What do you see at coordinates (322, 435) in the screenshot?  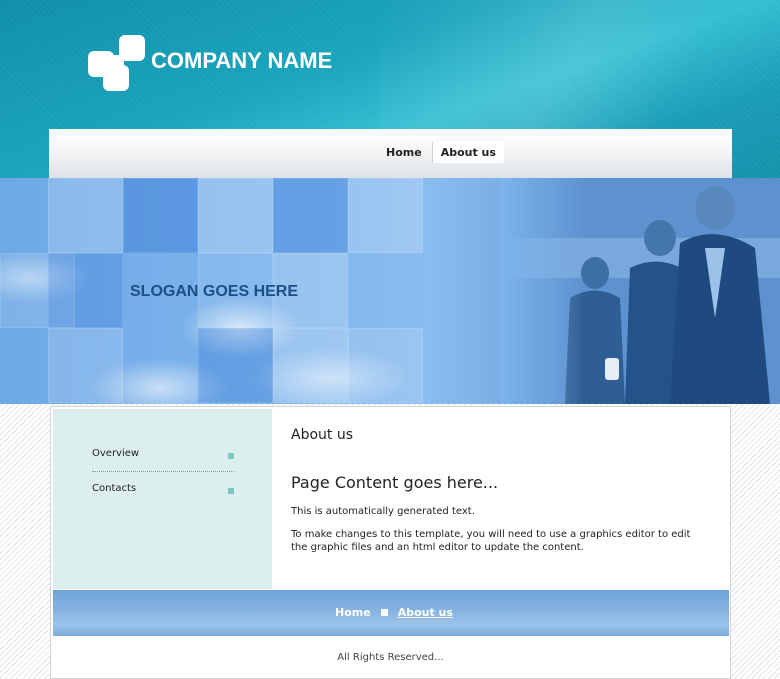 I see `section-title: About us` at bounding box center [322, 435].